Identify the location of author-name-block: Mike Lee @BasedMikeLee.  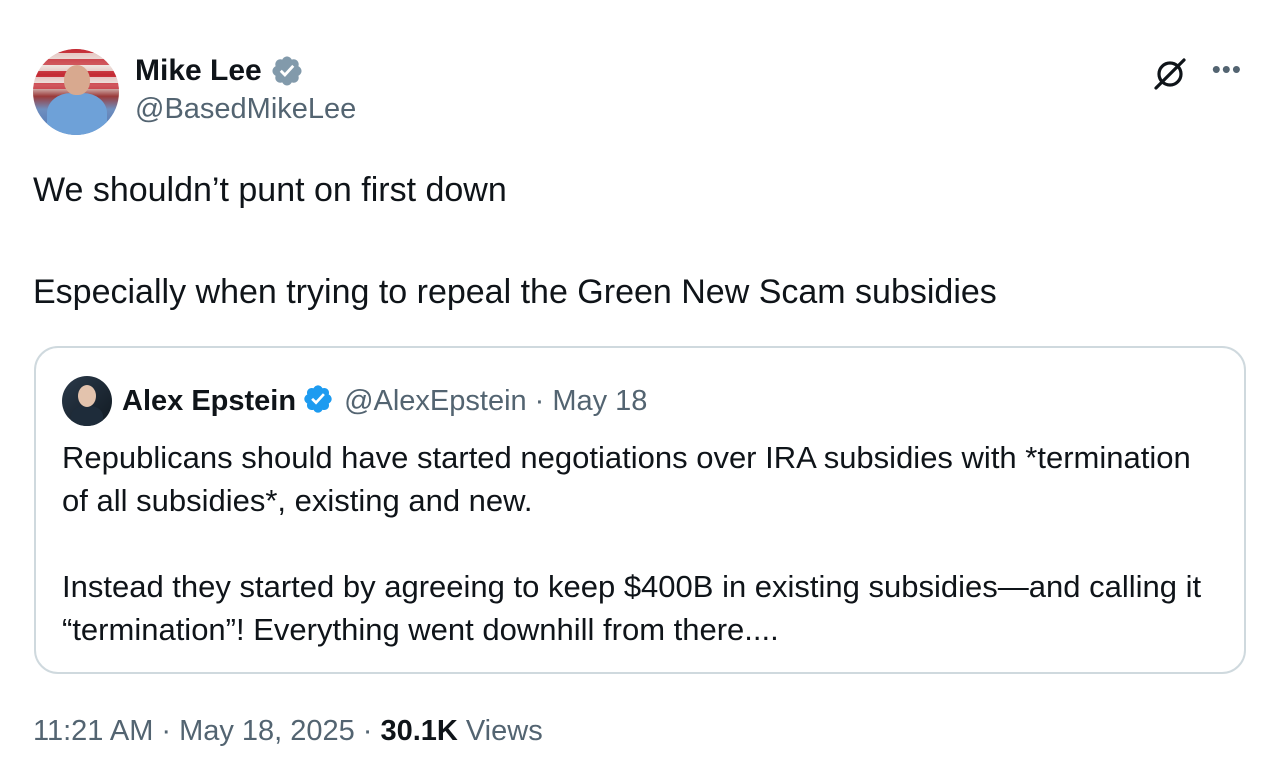
(245, 89).